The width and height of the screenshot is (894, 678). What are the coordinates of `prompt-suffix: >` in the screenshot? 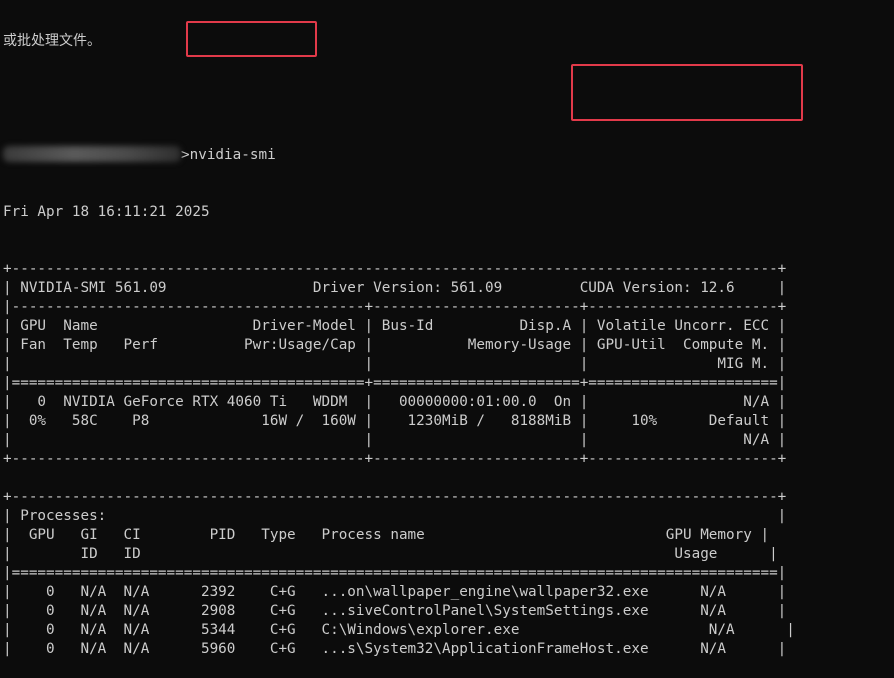 It's located at (185, 155).